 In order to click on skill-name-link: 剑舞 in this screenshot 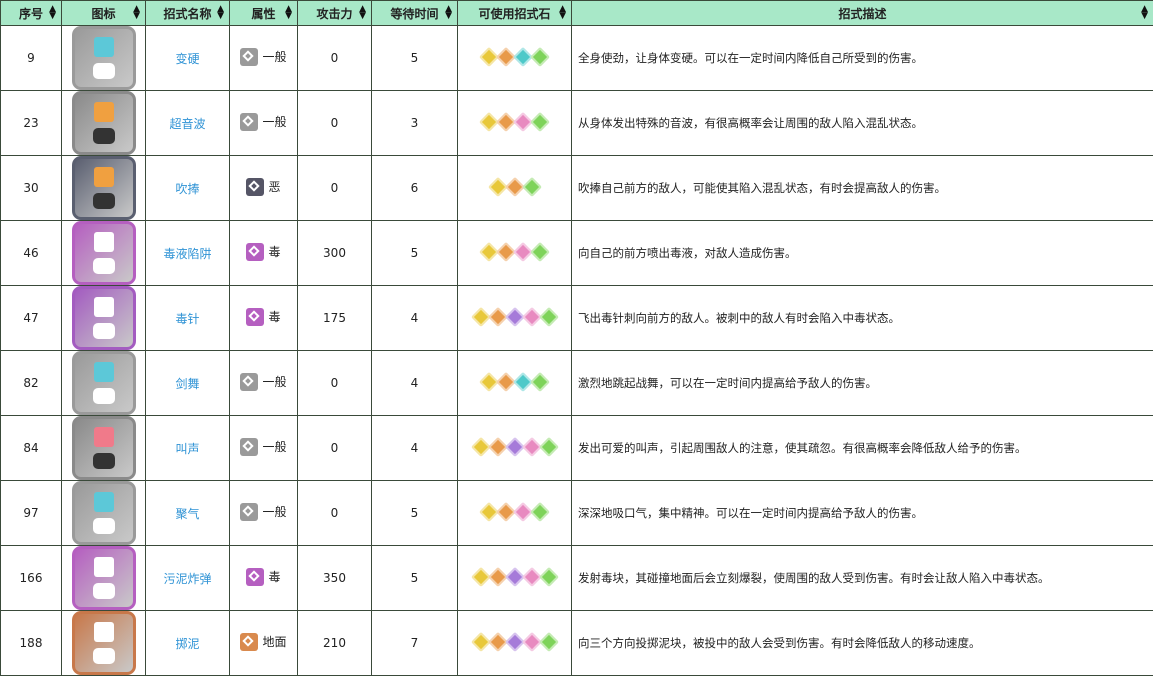, I will do `click(187, 384)`.